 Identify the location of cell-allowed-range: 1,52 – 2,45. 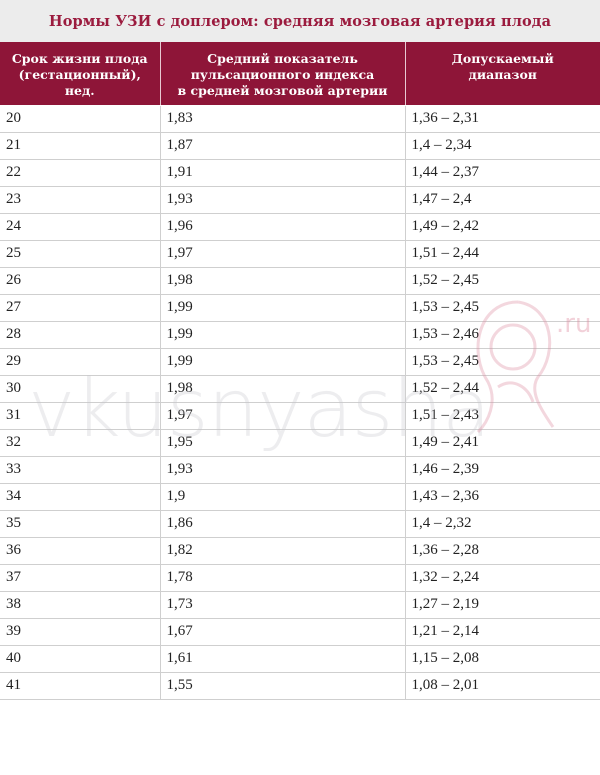
(502, 281).